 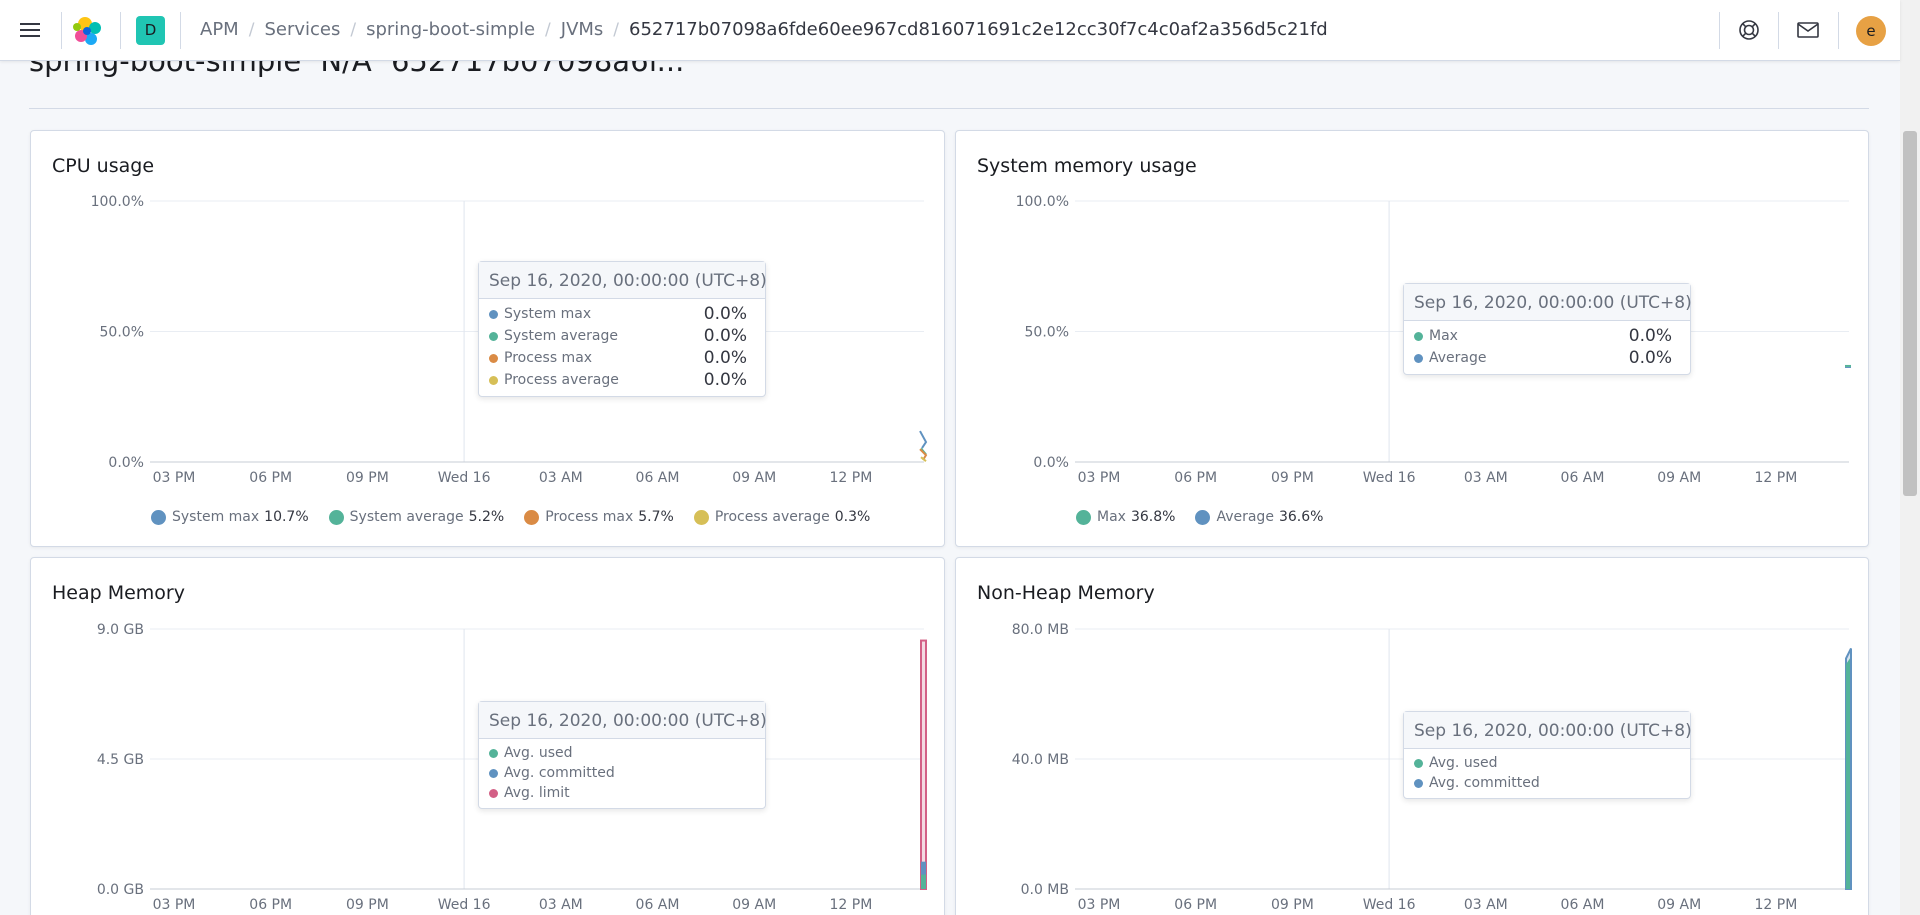 I want to click on tooltip-label: Average, so click(x=1458, y=358).